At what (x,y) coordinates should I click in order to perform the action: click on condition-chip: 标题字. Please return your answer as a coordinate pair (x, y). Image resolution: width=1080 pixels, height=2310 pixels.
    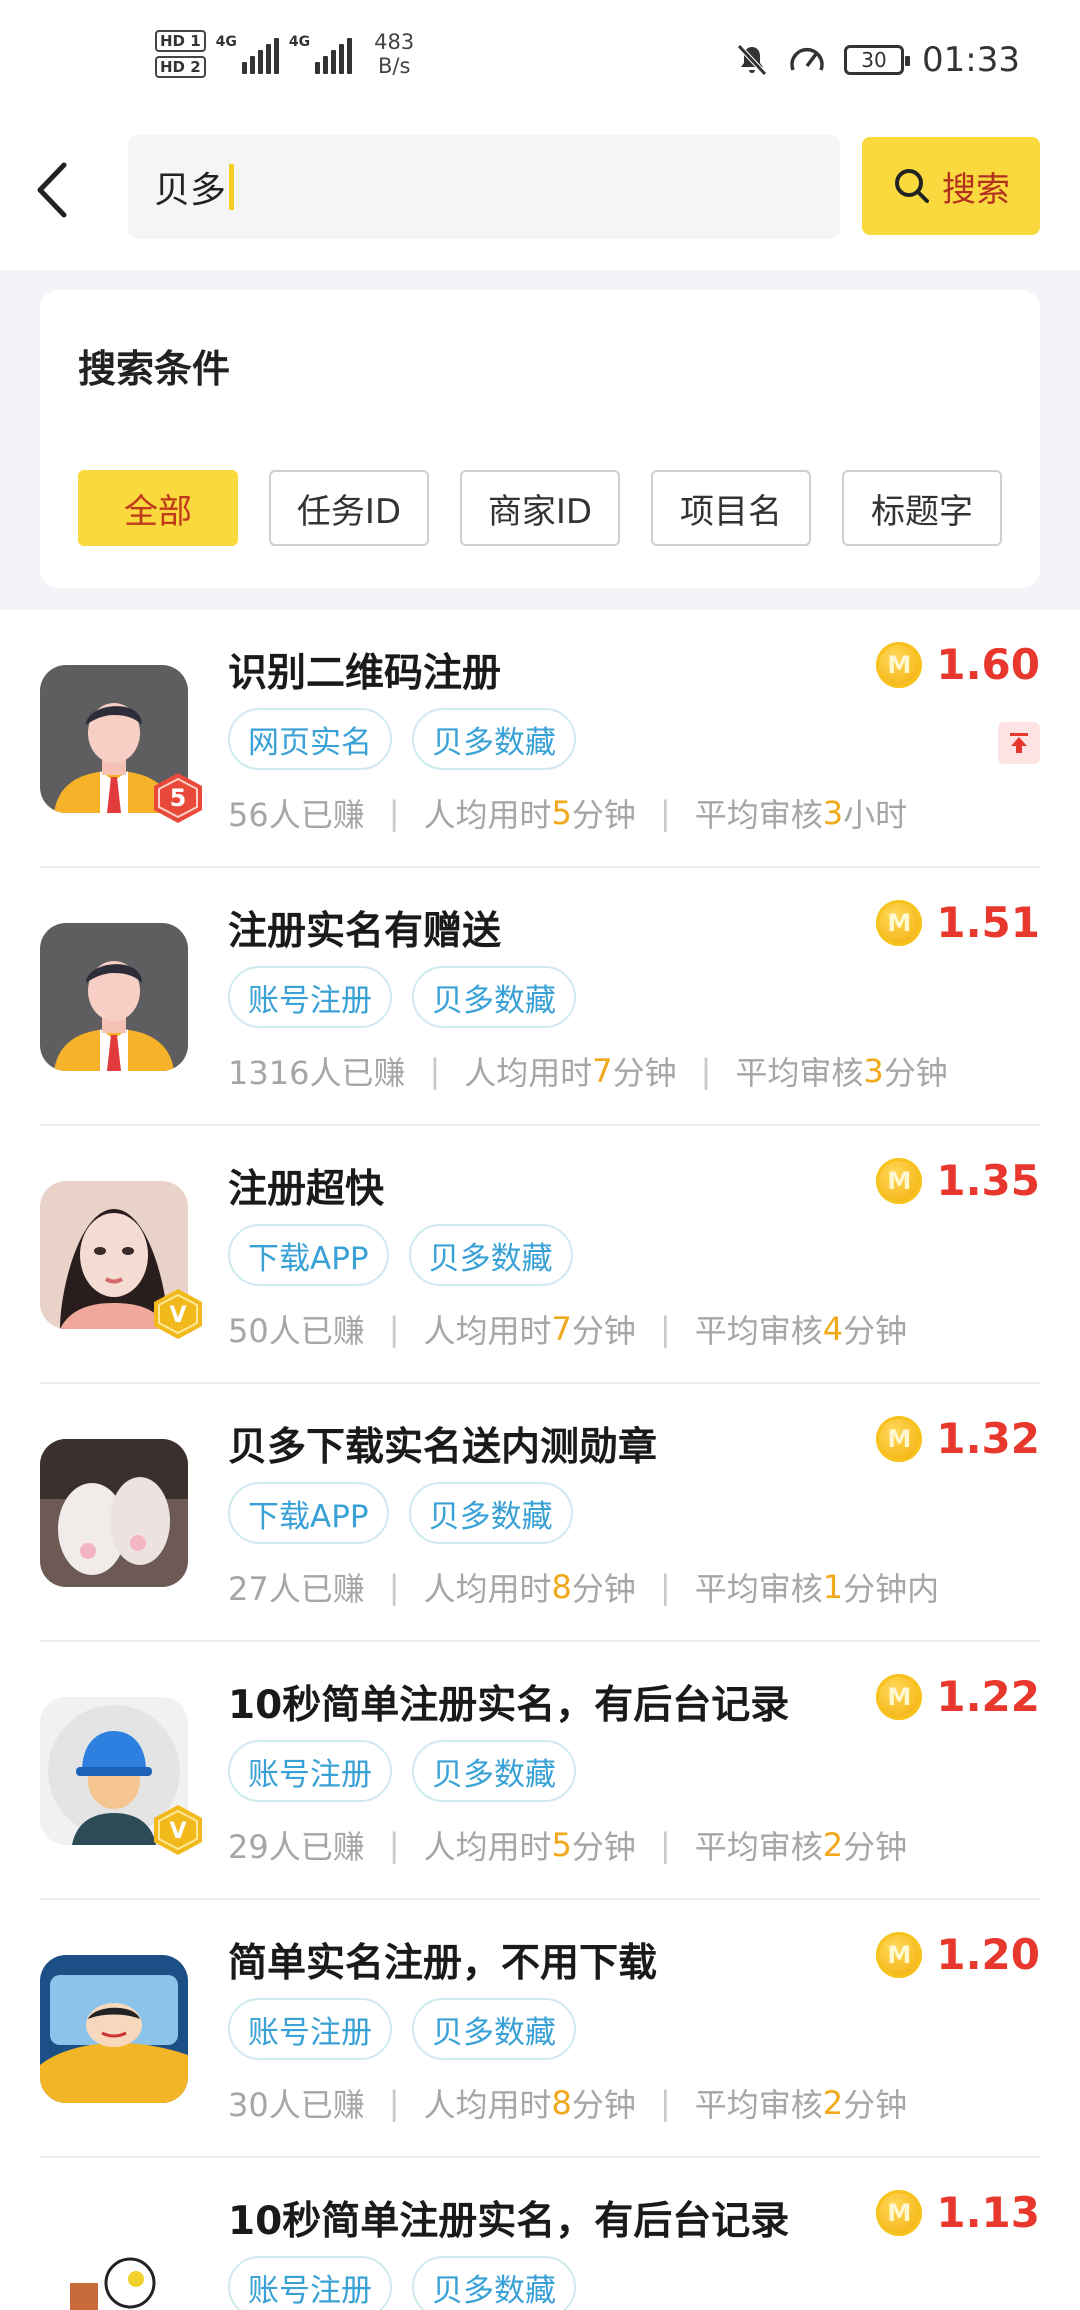
    Looking at the image, I should click on (922, 508).